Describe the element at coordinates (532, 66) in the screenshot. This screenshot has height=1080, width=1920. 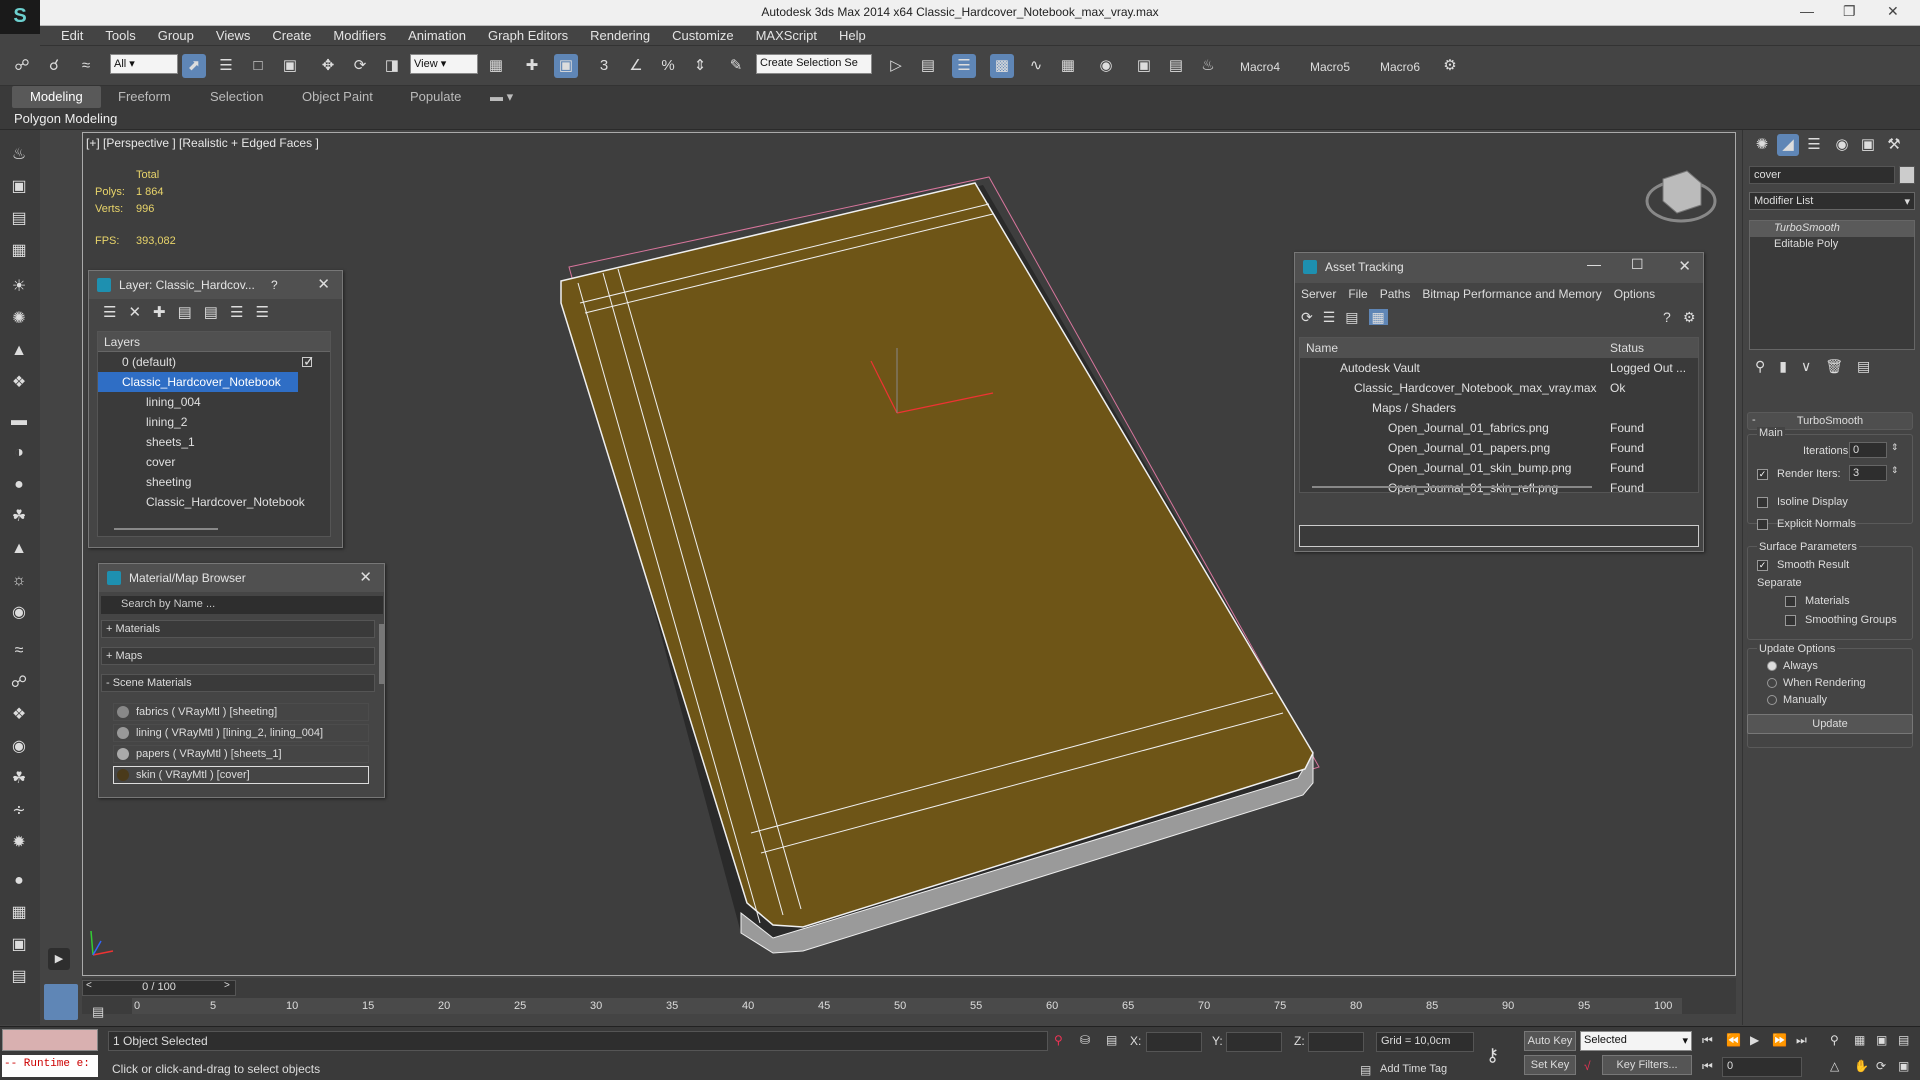
I see `manipulate-icon: ✚` at that location.